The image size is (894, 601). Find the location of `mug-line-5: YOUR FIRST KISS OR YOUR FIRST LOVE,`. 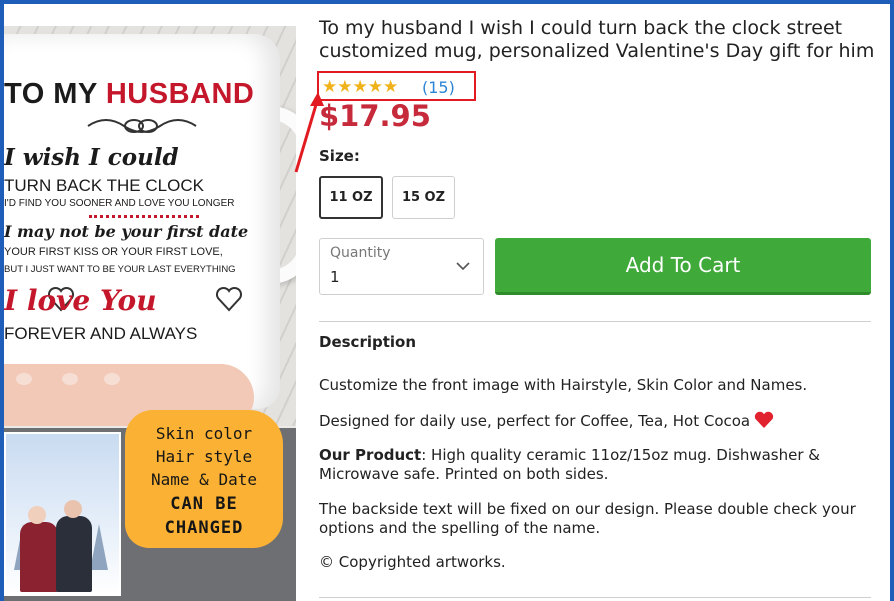

mug-line-5: YOUR FIRST KISS OR YOUR FIRST LOVE, is located at coordinates (113, 252).